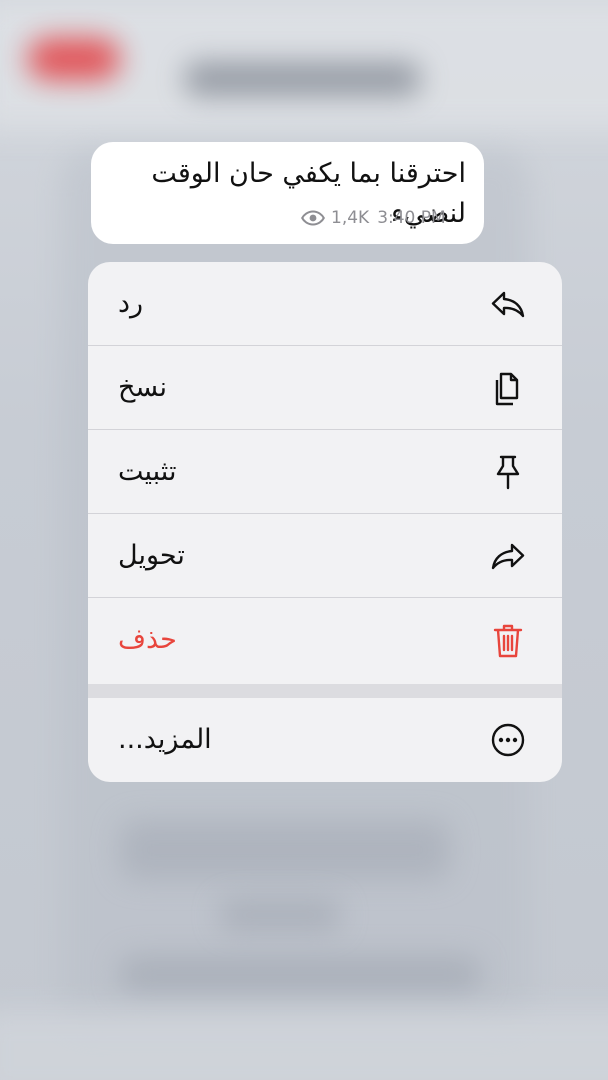 This screenshot has height=1080, width=608. What do you see at coordinates (304, 1045) in the screenshot?
I see `blurred-input-bar` at bounding box center [304, 1045].